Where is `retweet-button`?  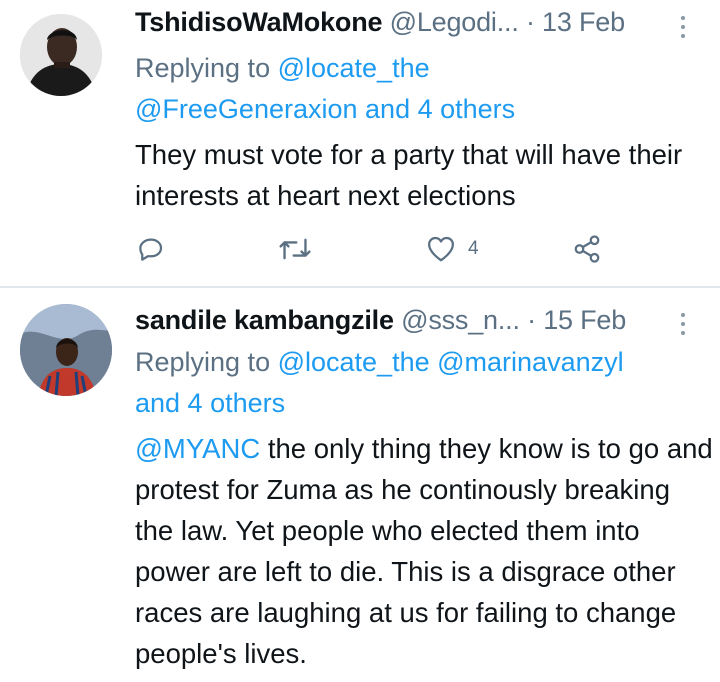 retweet-button is located at coordinates (295, 249).